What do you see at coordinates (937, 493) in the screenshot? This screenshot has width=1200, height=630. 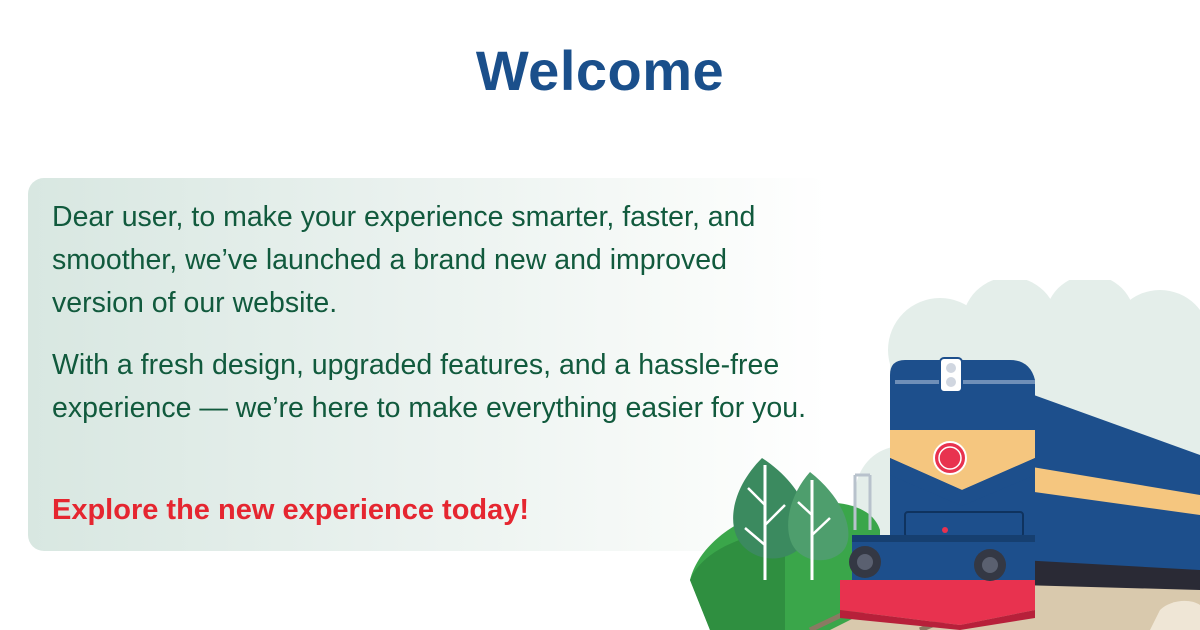 I see `locomotive` at bounding box center [937, 493].